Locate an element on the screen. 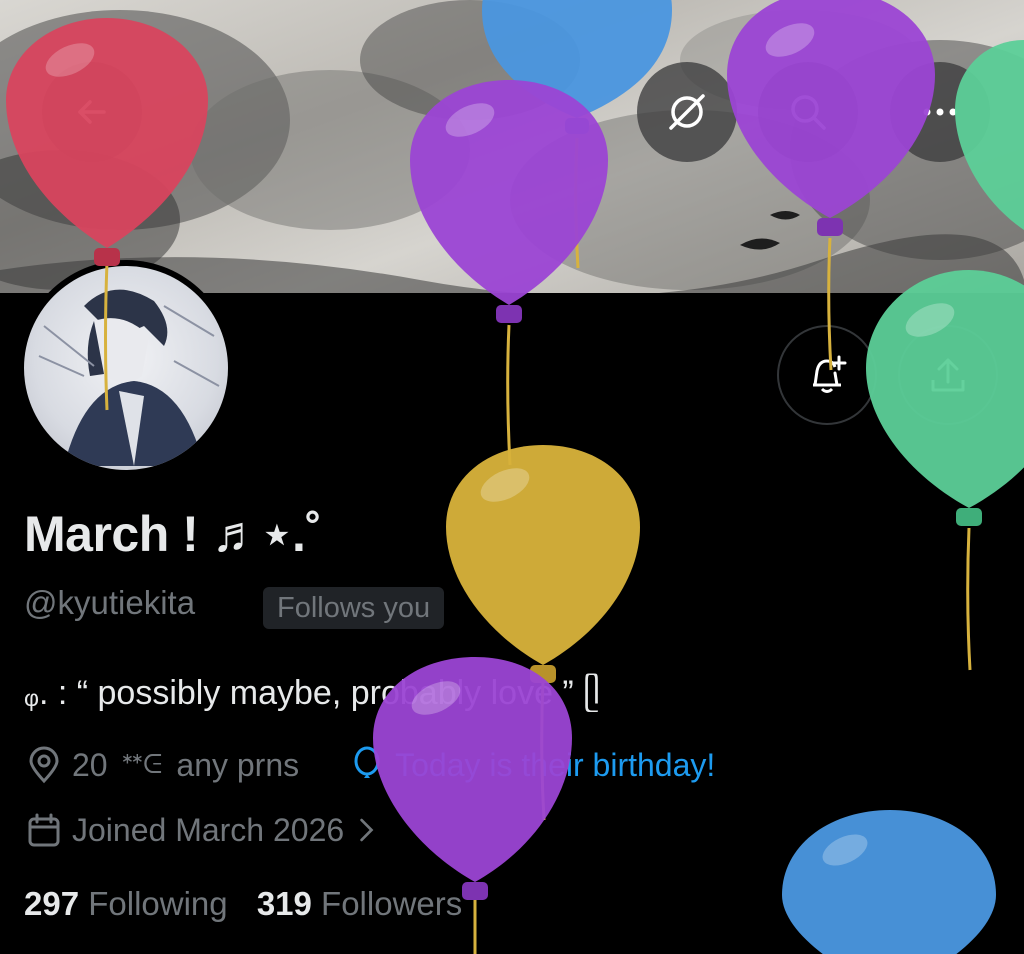 The height and width of the screenshot is (954, 1024). following-count: 297 is located at coordinates (52, 903).